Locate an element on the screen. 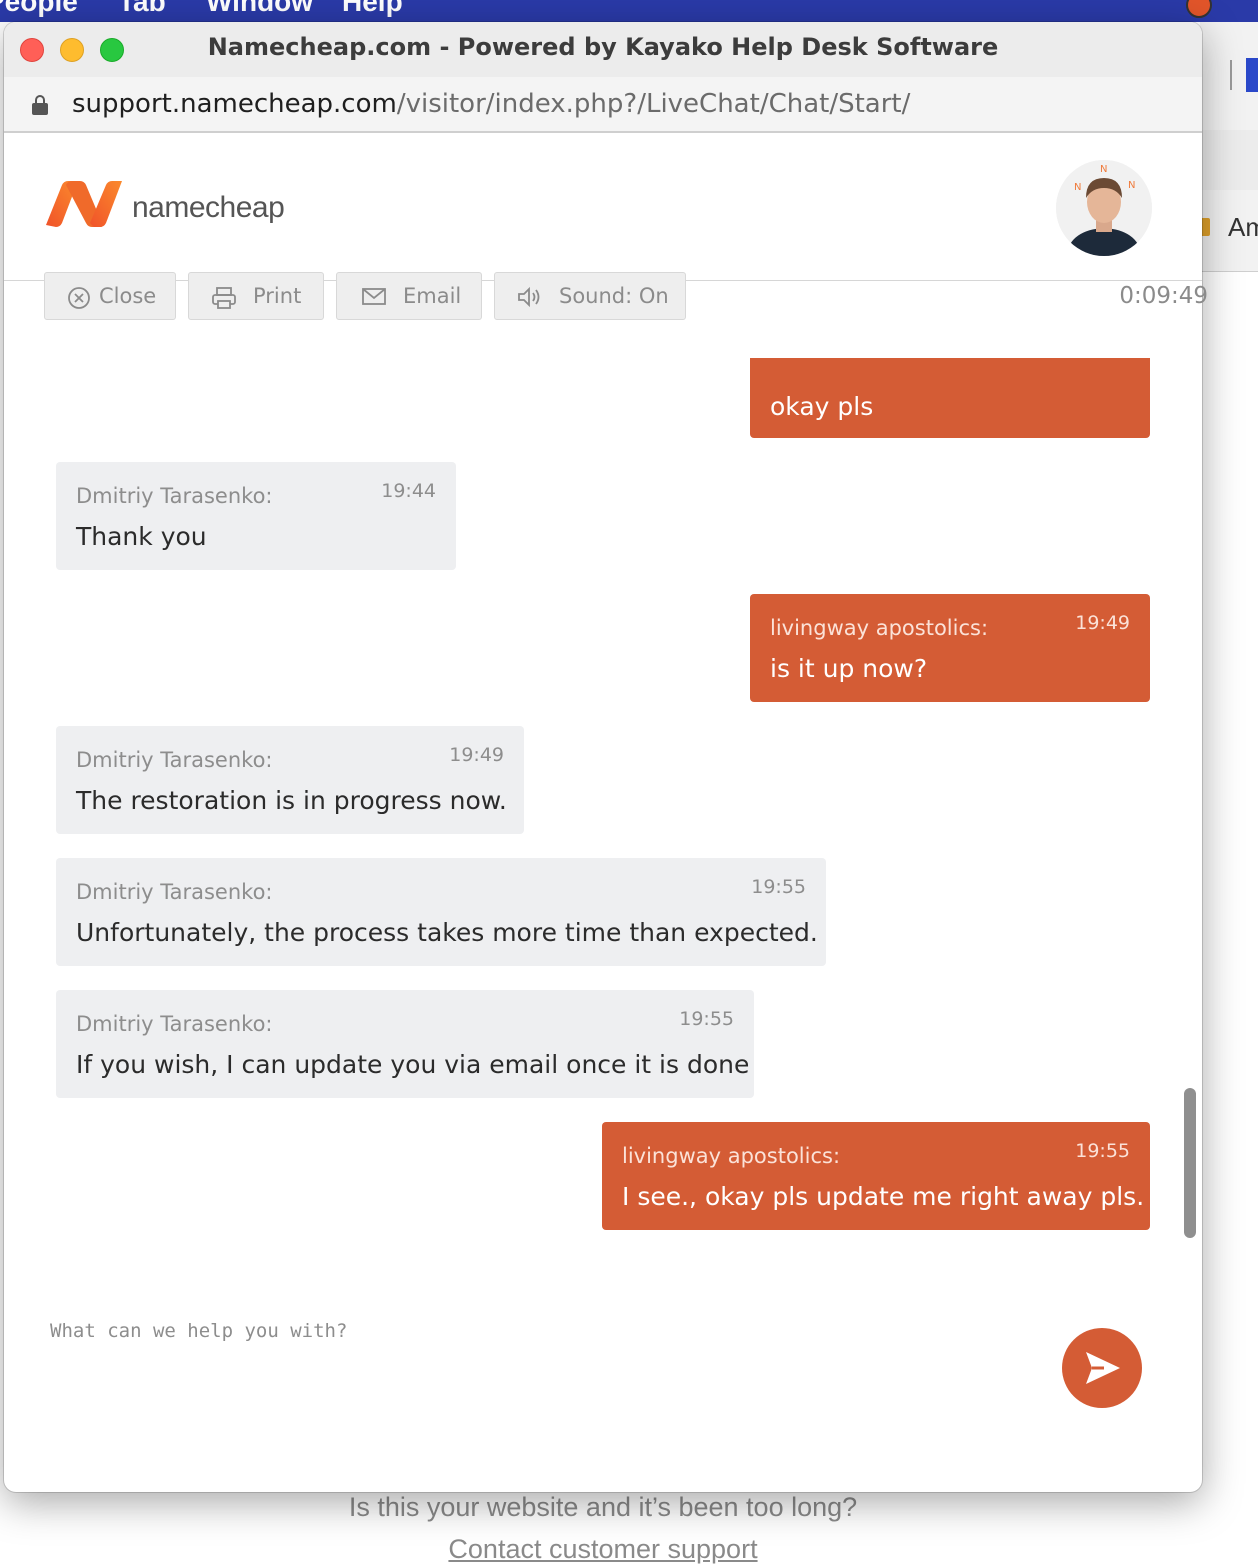  message-text: The restoration is in progress now. is located at coordinates (291, 800).